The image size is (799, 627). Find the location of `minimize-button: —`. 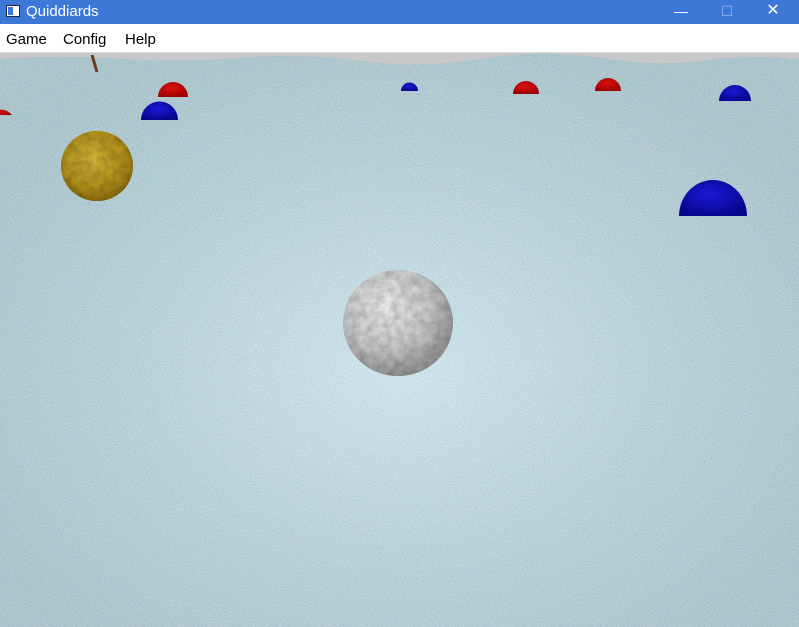

minimize-button: — is located at coordinates (681, 12).